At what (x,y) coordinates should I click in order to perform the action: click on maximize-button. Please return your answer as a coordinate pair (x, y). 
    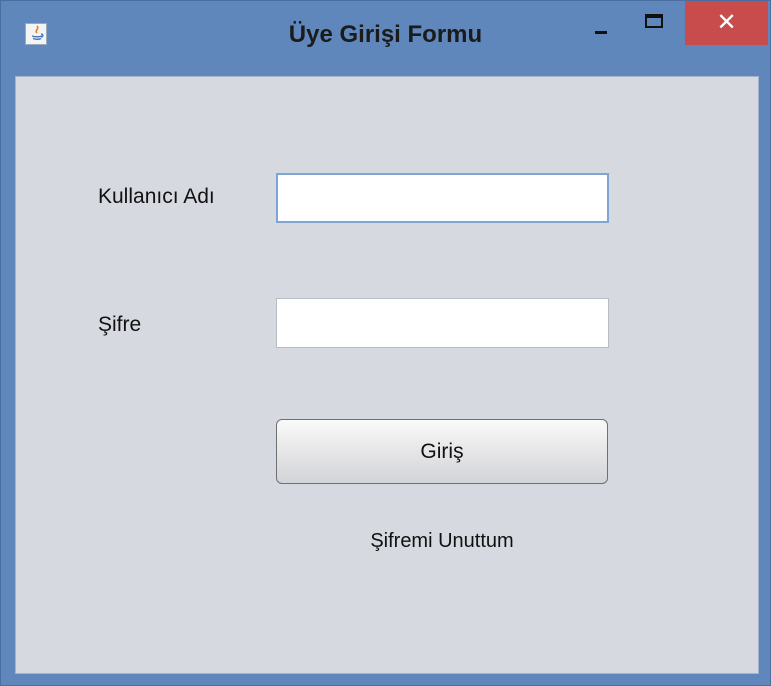
    Looking at the image, I should click on (655, 23).